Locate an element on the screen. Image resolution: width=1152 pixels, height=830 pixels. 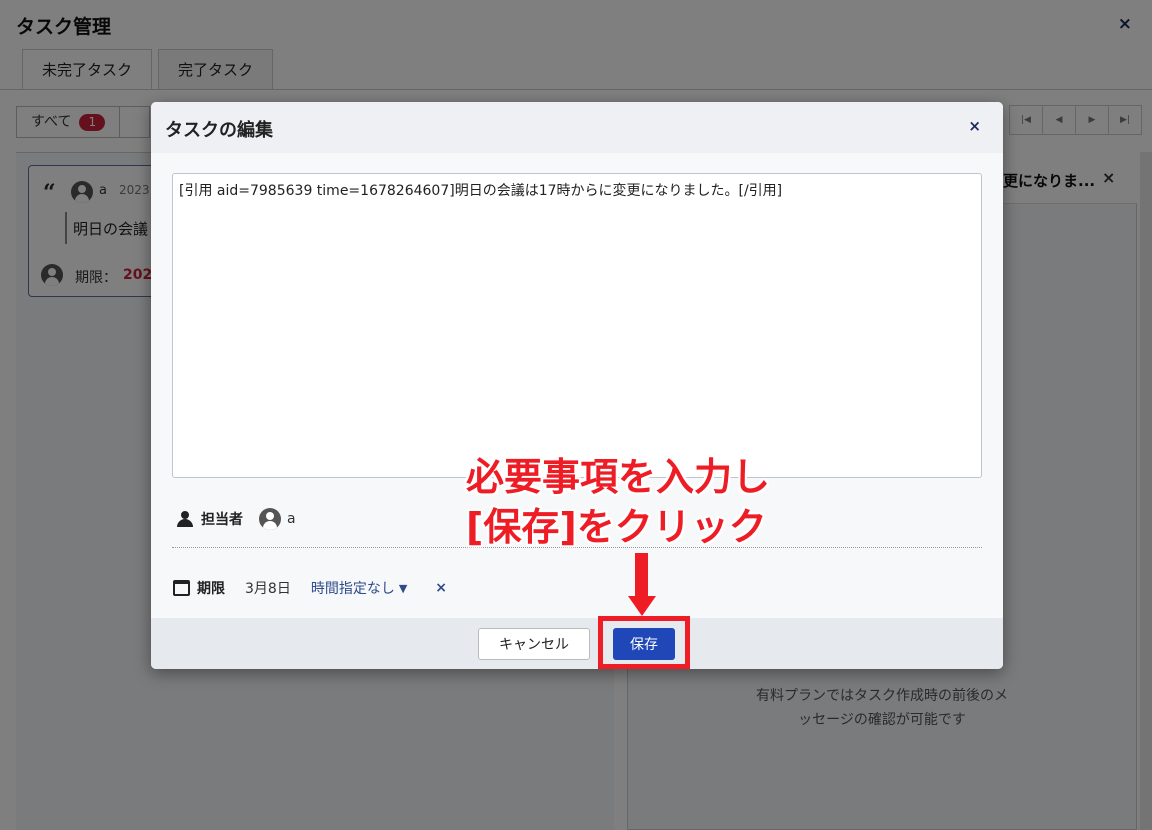
instruction-callout: 必要事項を入力し [保存]をクリック is located at coordinates (618, 502).